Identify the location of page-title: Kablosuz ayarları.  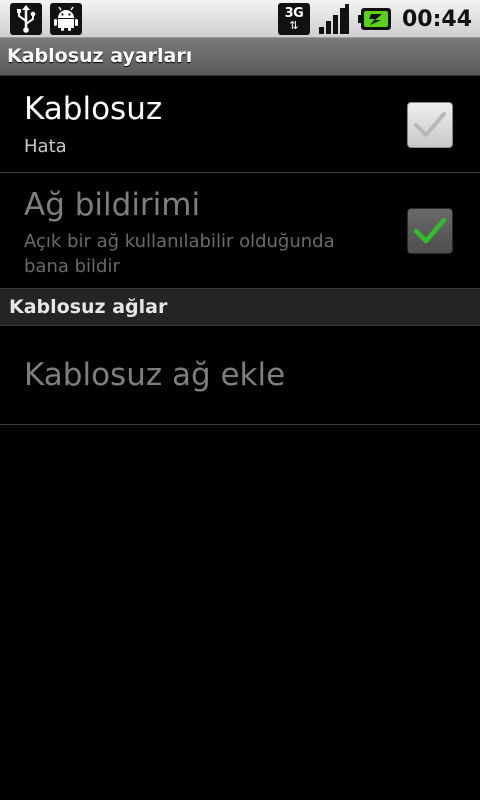
(100, 56).